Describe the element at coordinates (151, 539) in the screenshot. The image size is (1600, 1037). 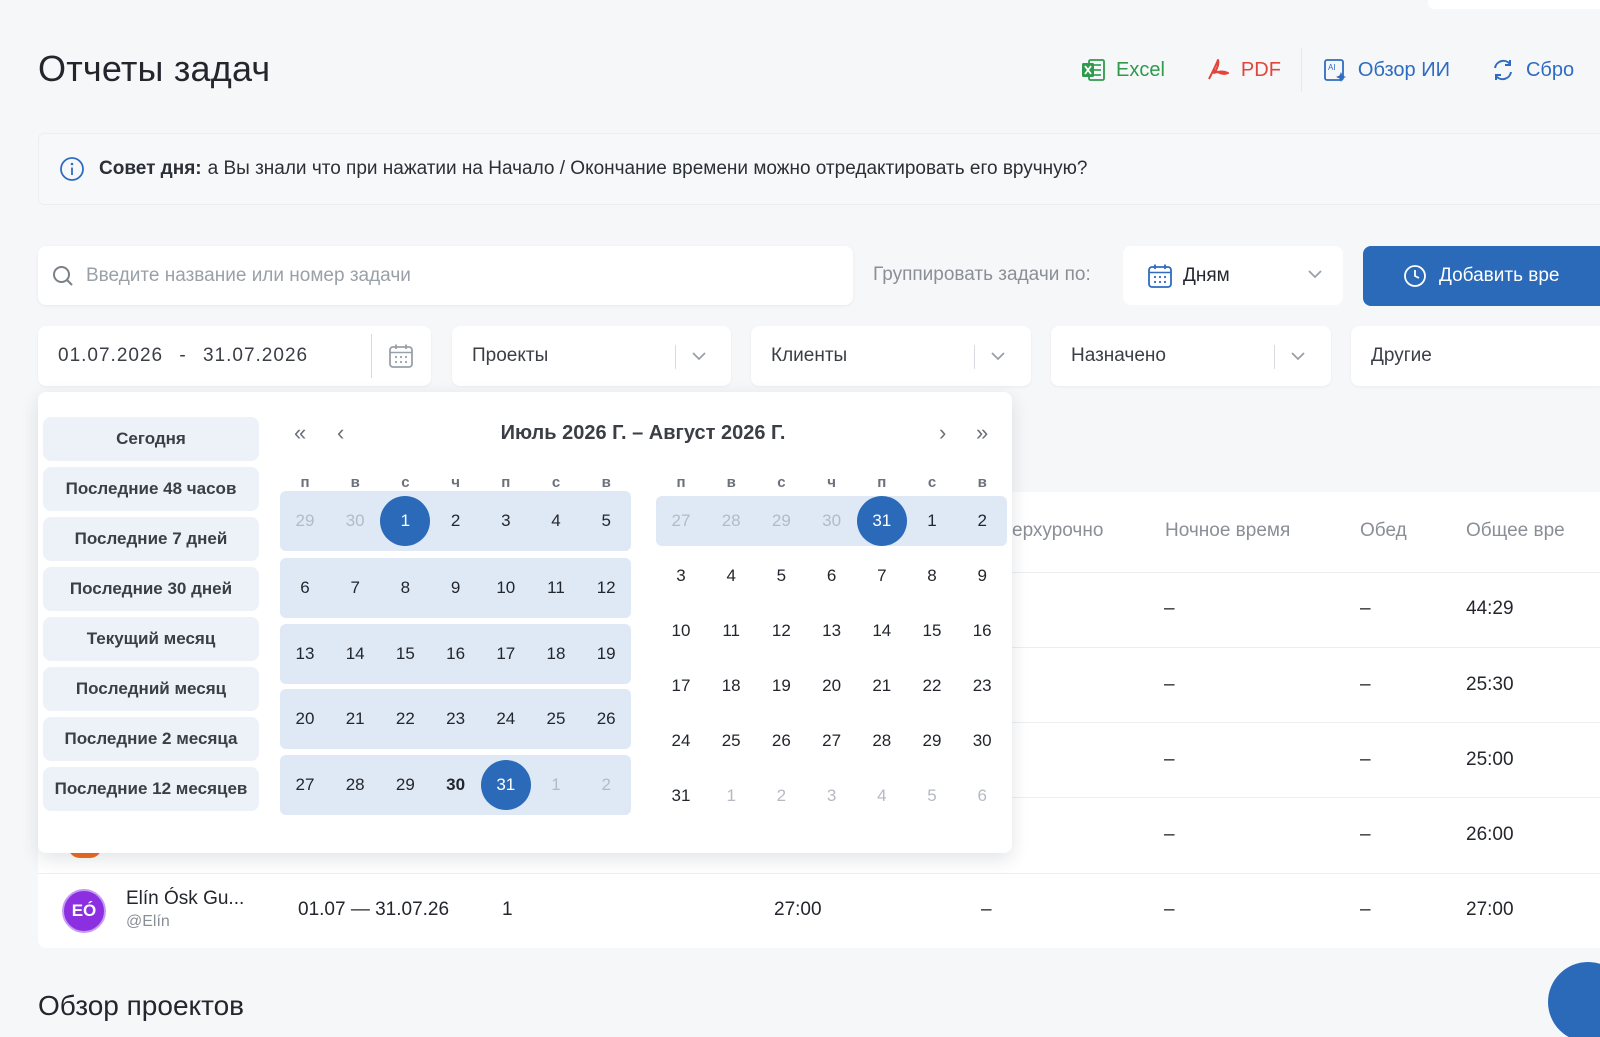
I see `date-preset-button: Последние 7 дней` at that location.